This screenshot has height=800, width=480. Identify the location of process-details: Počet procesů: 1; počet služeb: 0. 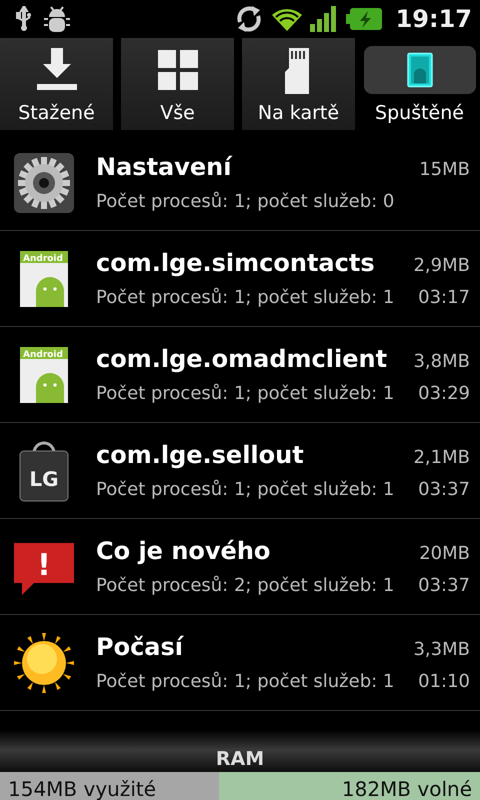
(245, 201).